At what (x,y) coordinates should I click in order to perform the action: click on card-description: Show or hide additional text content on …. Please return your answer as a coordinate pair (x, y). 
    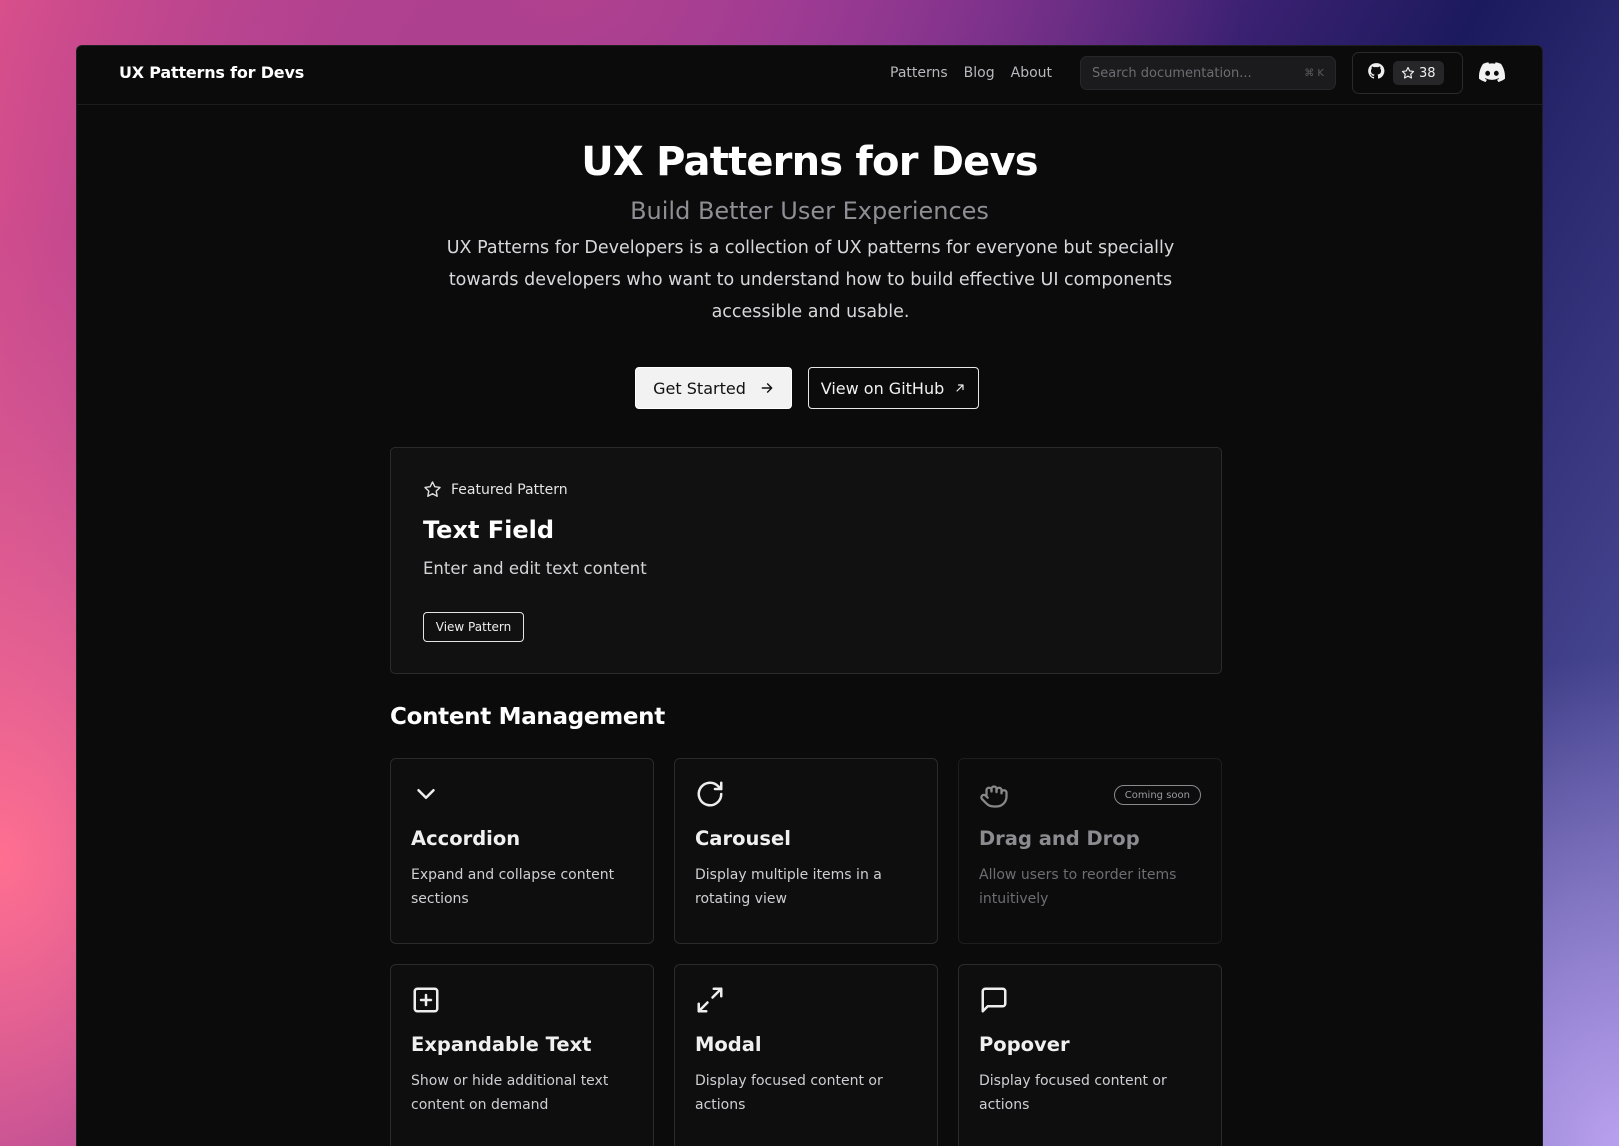
    Looking at the image, I should click on (510, 1093).